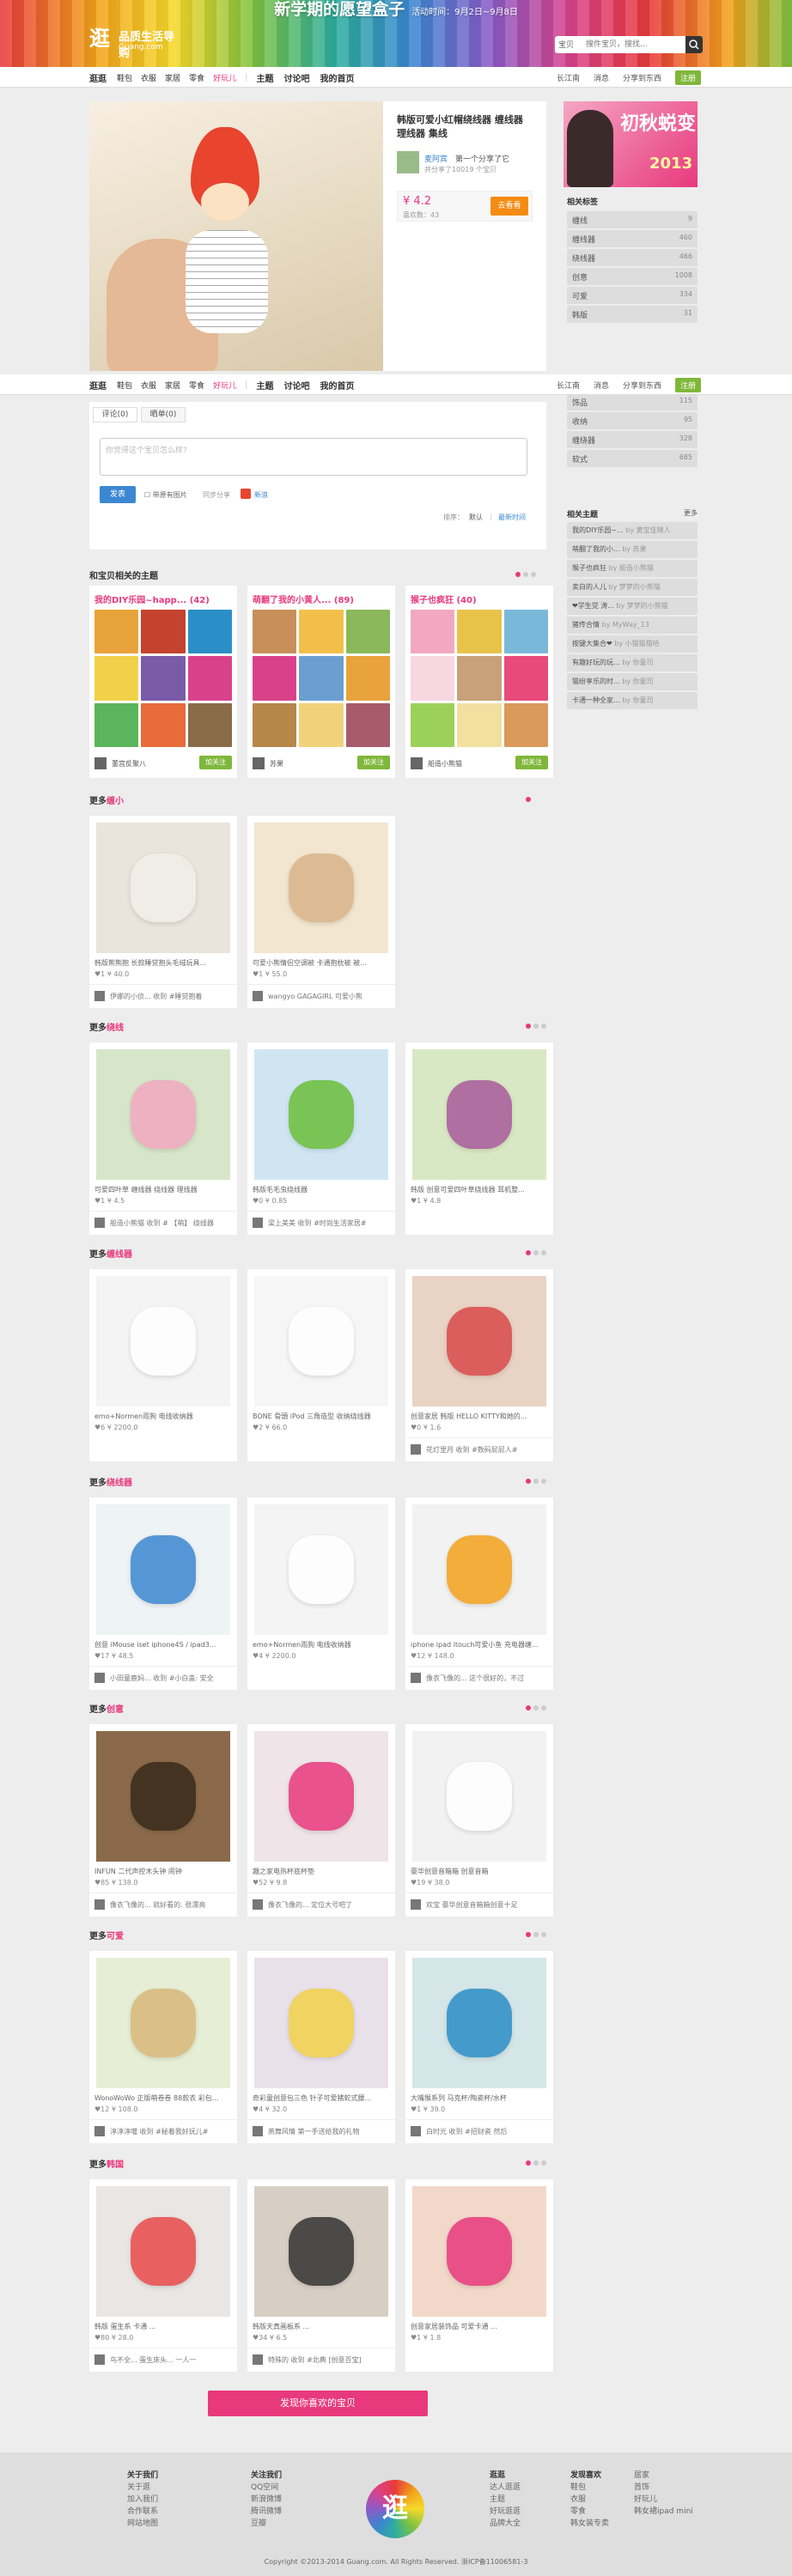 The image size is (792, 2576). Describe the element at coordinates (152, 598) in the screenshot. I see `theme-card-title: 我的DIY乐园~happ... (42)` at that location.